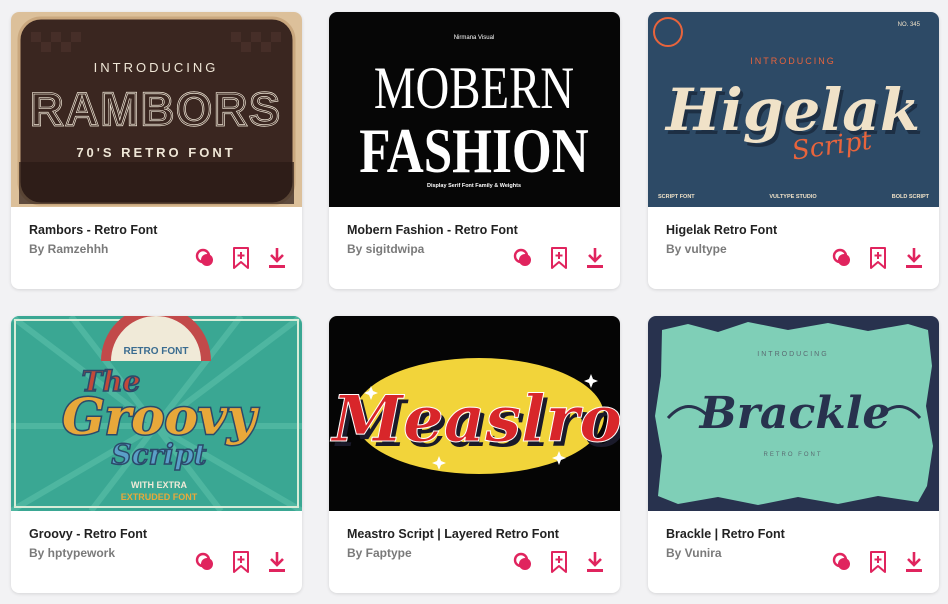 The image size is (948, 604). What do you see at coordinates (474, 38) in the screenshot?
I see `preview-studio-text: Nirmana Visual` at bounding box center [474, 38].